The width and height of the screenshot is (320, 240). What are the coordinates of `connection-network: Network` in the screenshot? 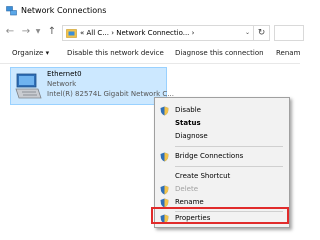 It's located at (62, 84).